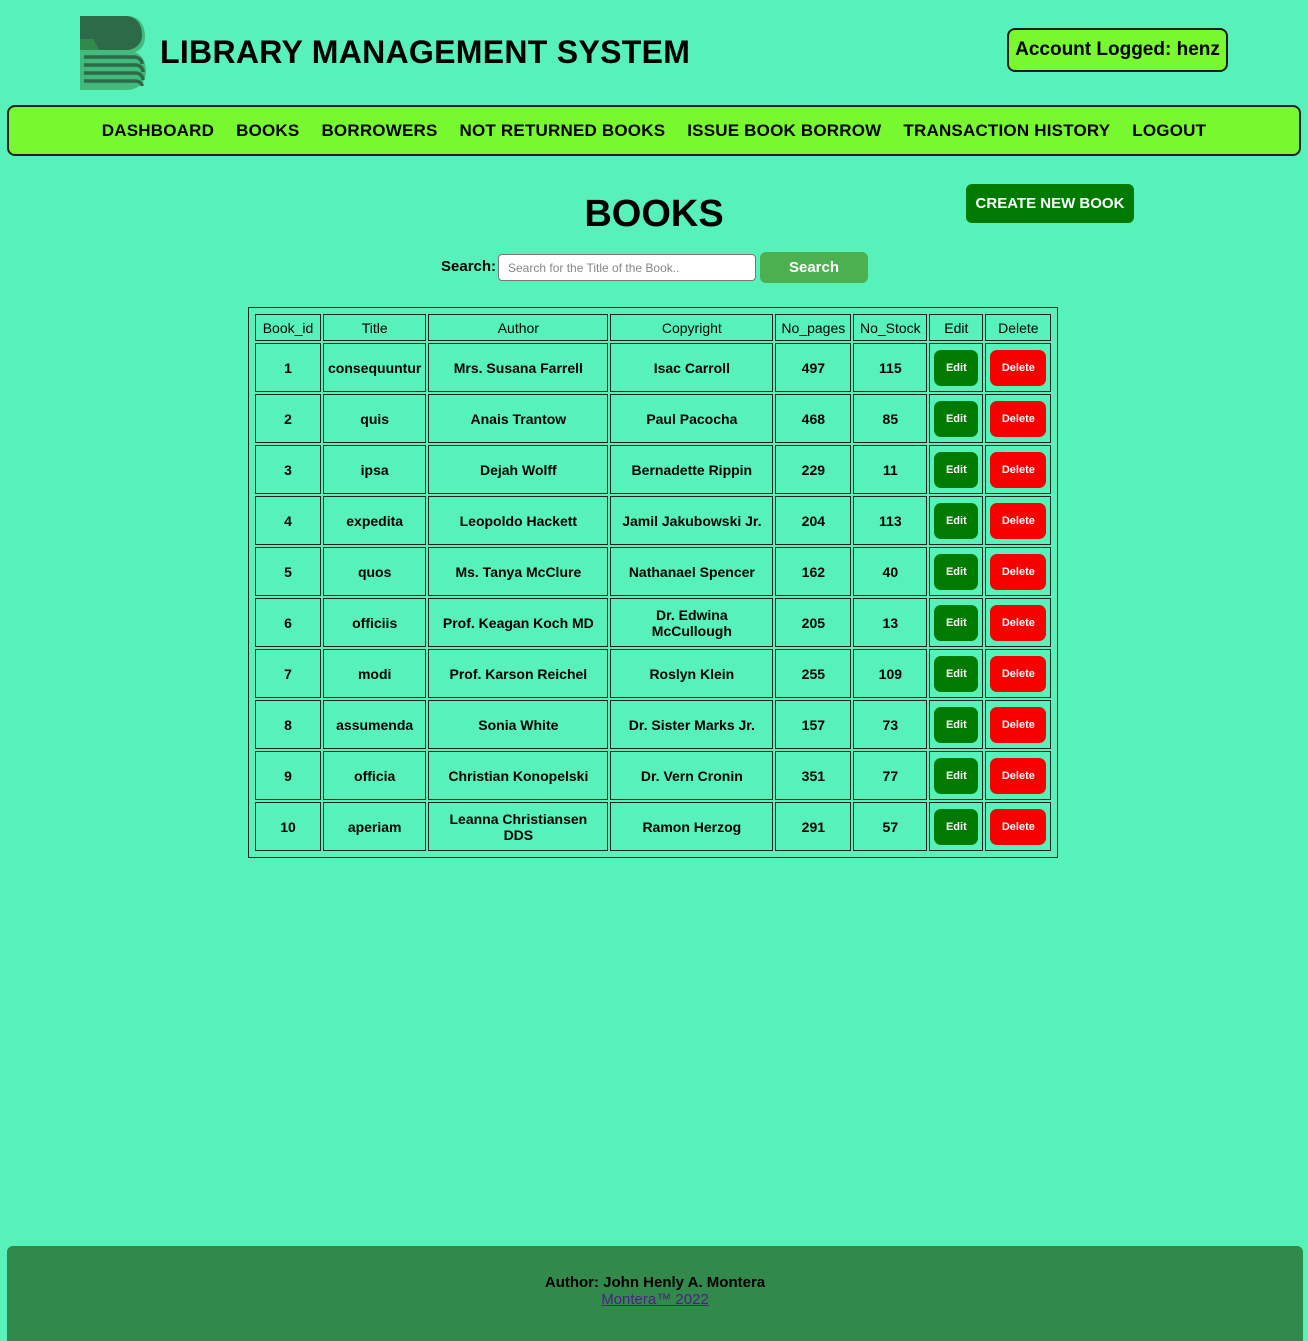 This screenshot has width=1308, height=1341. I want to click on author-cell: Dejah Wolff, so click(518, 469).